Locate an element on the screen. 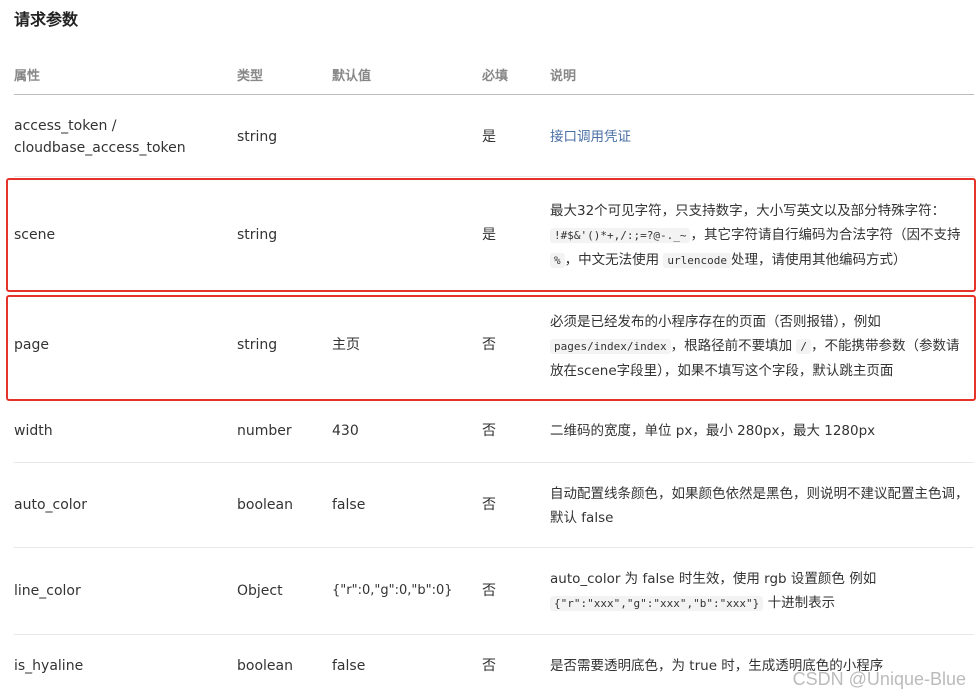 The width and height of the screenshot is (980, 700). header-desc: 说明 is located at coordinates (563, 76).